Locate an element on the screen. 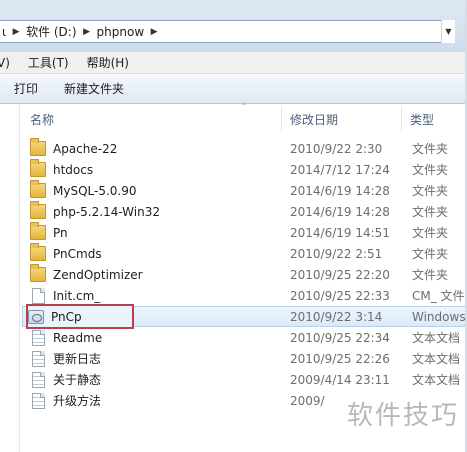  file-row: ZendOptimizer 2010/9/25 22:20 文件夹 is located at coordinates (244, 274).